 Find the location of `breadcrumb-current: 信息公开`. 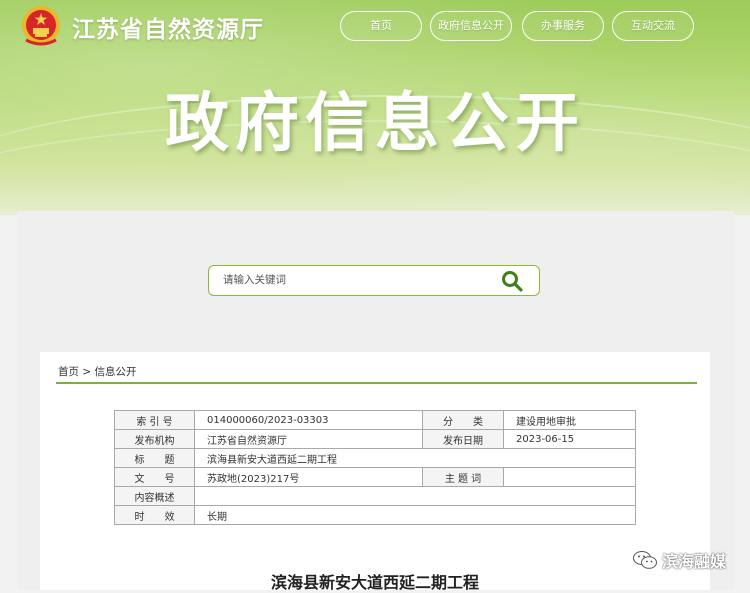

breadcrumb-current: 信息公开 is located at coordinates (116, 372).